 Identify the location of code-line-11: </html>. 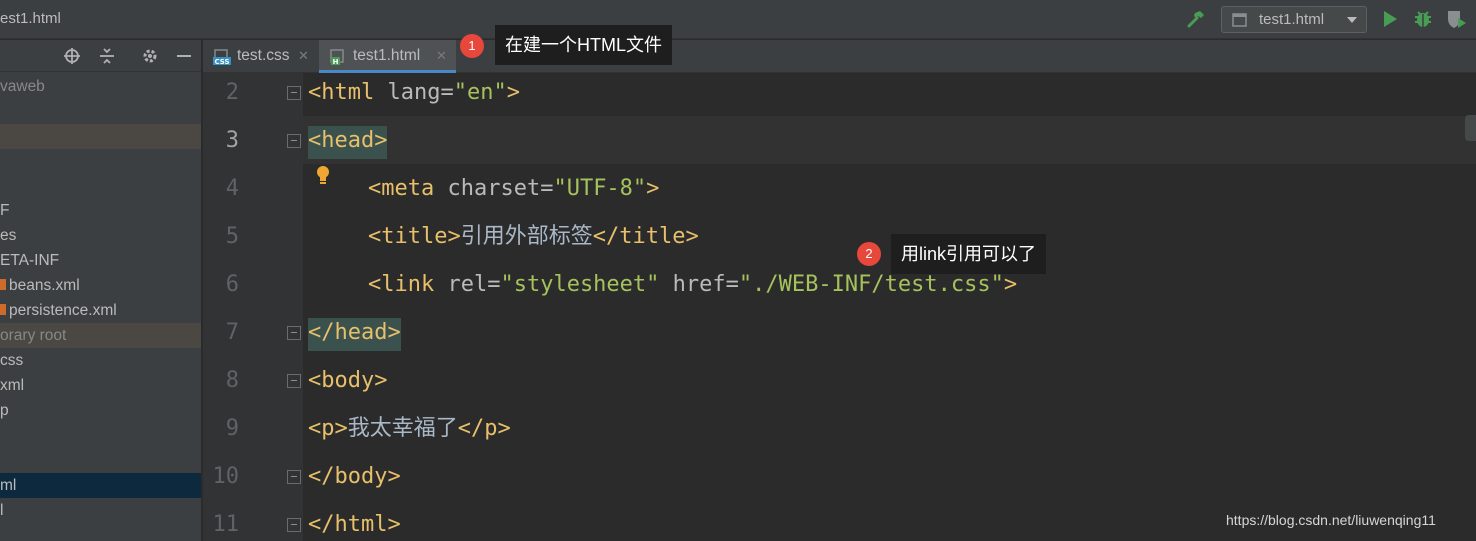
(354, 523).